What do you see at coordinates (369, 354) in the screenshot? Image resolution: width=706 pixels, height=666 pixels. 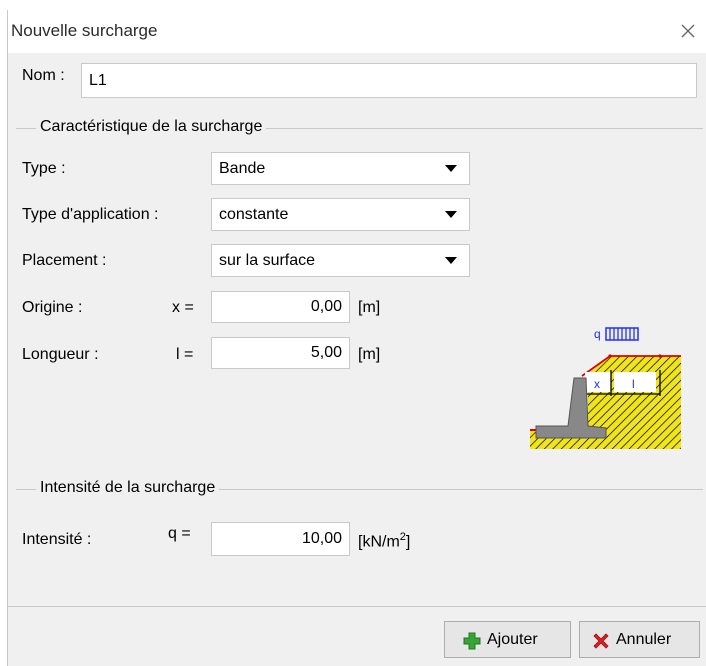 I see `length-unit: [m]` at bounding box center [369, 354].